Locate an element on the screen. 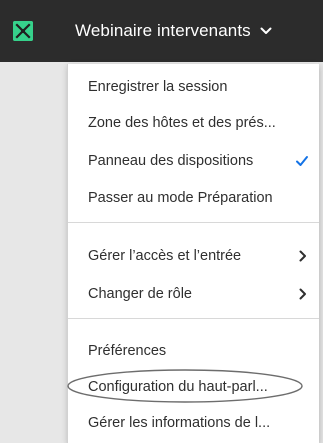  top-bar: Webinaire intervenants is located at coordinates (161, 31).